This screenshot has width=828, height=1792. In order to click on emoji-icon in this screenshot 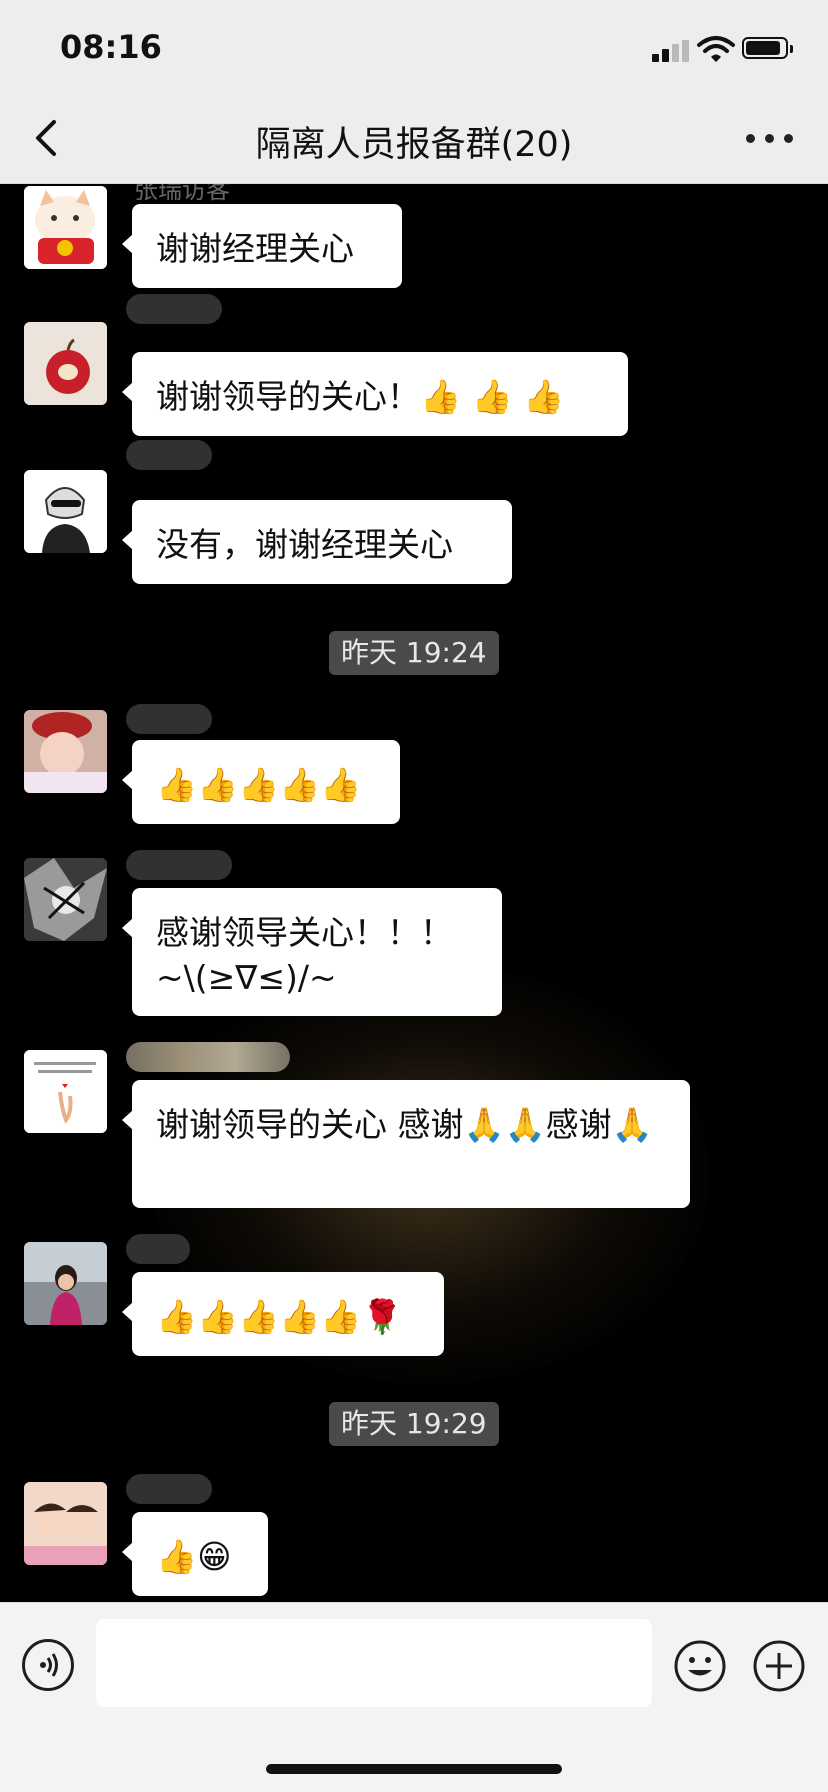, I will do `click(700, 1666)`.